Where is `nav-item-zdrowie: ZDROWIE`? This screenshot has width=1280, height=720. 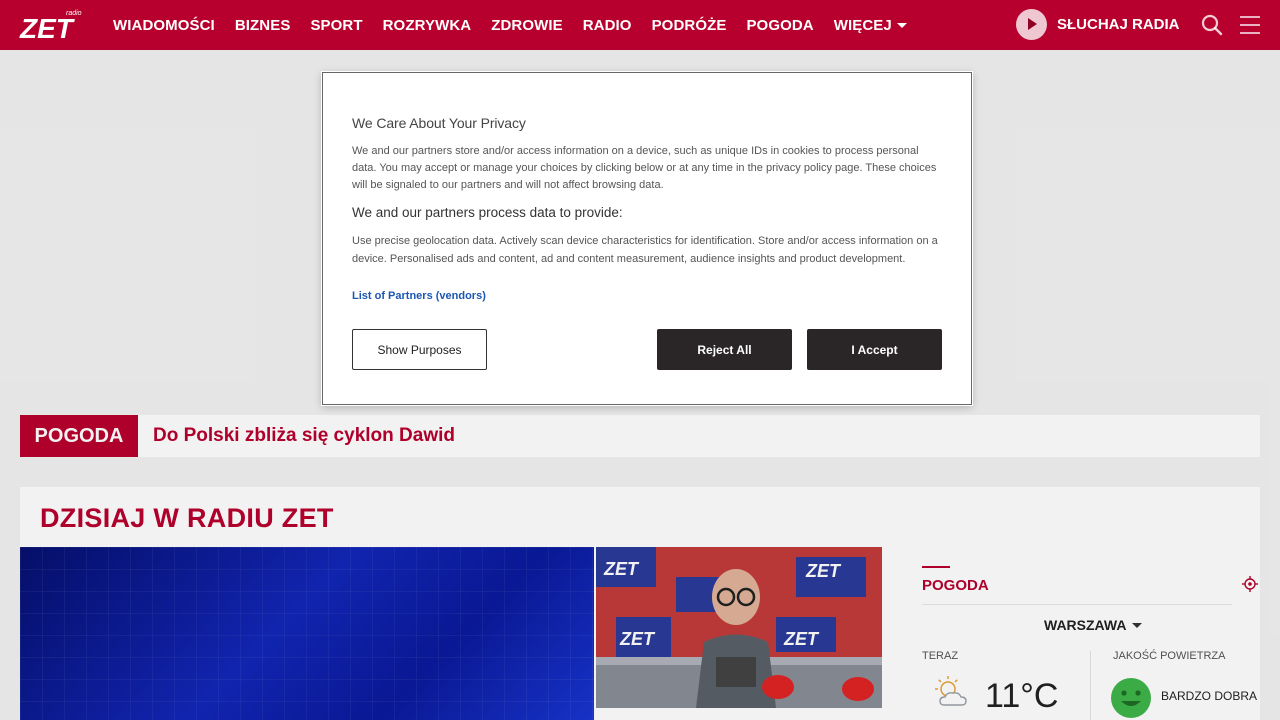
nav-item-zdrowie: ZDROWIE is located at coordinates (527, 25).